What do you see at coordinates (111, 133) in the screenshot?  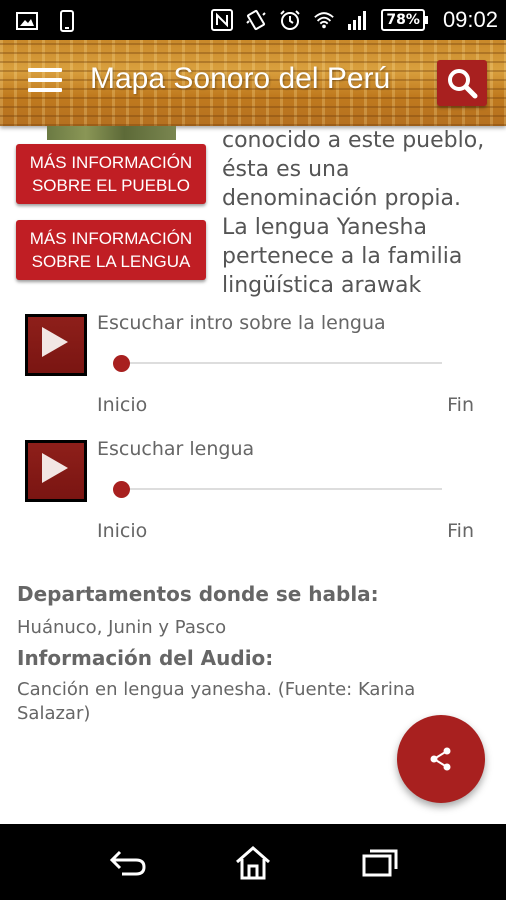 I see `people-photo` at bounding box center [111, 133].